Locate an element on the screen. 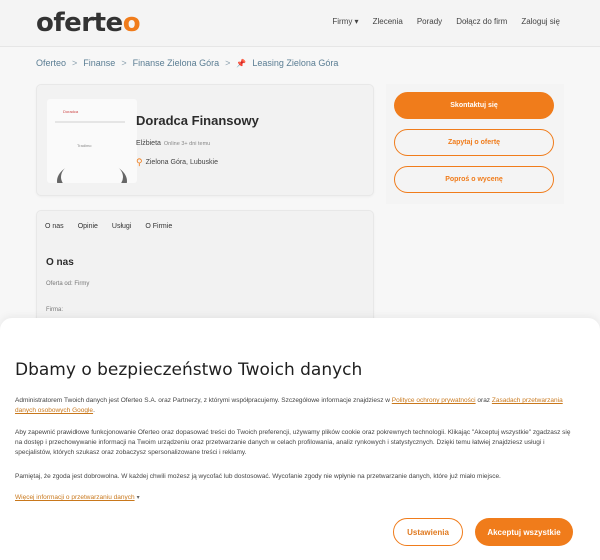 This screenshot has width=600, height=560. company-name: Doradca Finansowy is located at coordinates (197, 120).